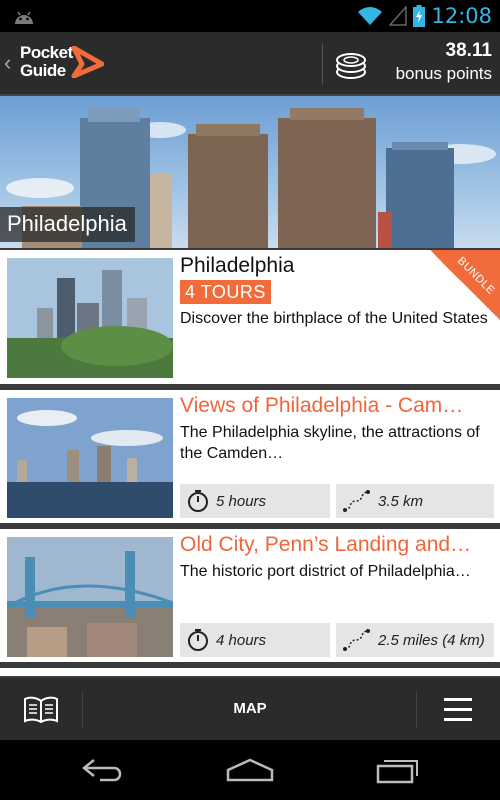 This screenshot has width=500, height=800. Describe the element at coordinates (401, 501) in the screenshot. I see `tour-distance-value: 3.5 km` at that location.